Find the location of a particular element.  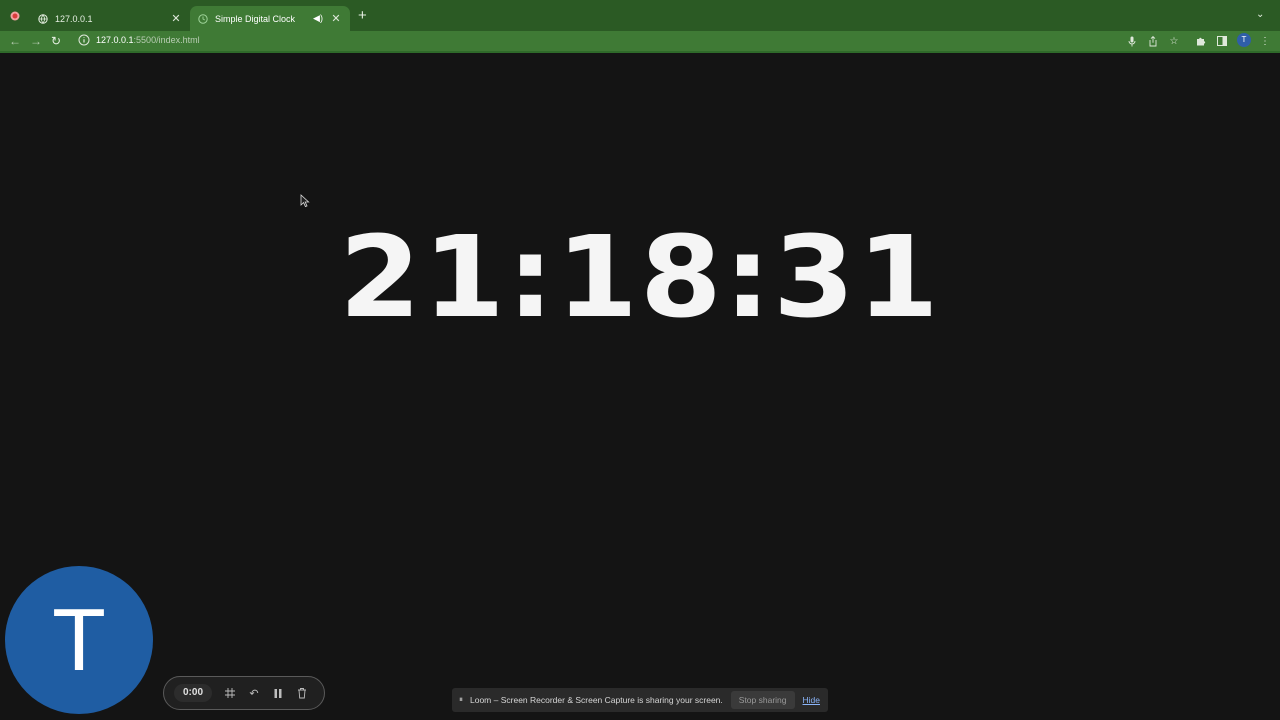

bookmark-star-icon: ☆ is located at coordinates (1174, 41).